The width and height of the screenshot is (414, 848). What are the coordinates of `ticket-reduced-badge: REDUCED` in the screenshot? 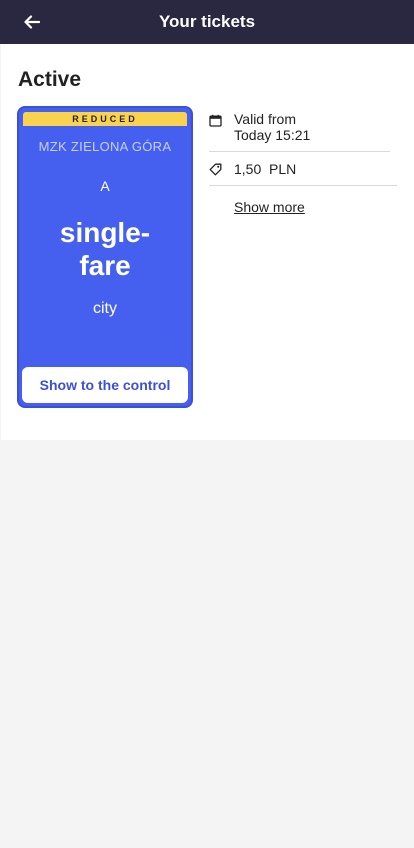 It's located at (105, 119).